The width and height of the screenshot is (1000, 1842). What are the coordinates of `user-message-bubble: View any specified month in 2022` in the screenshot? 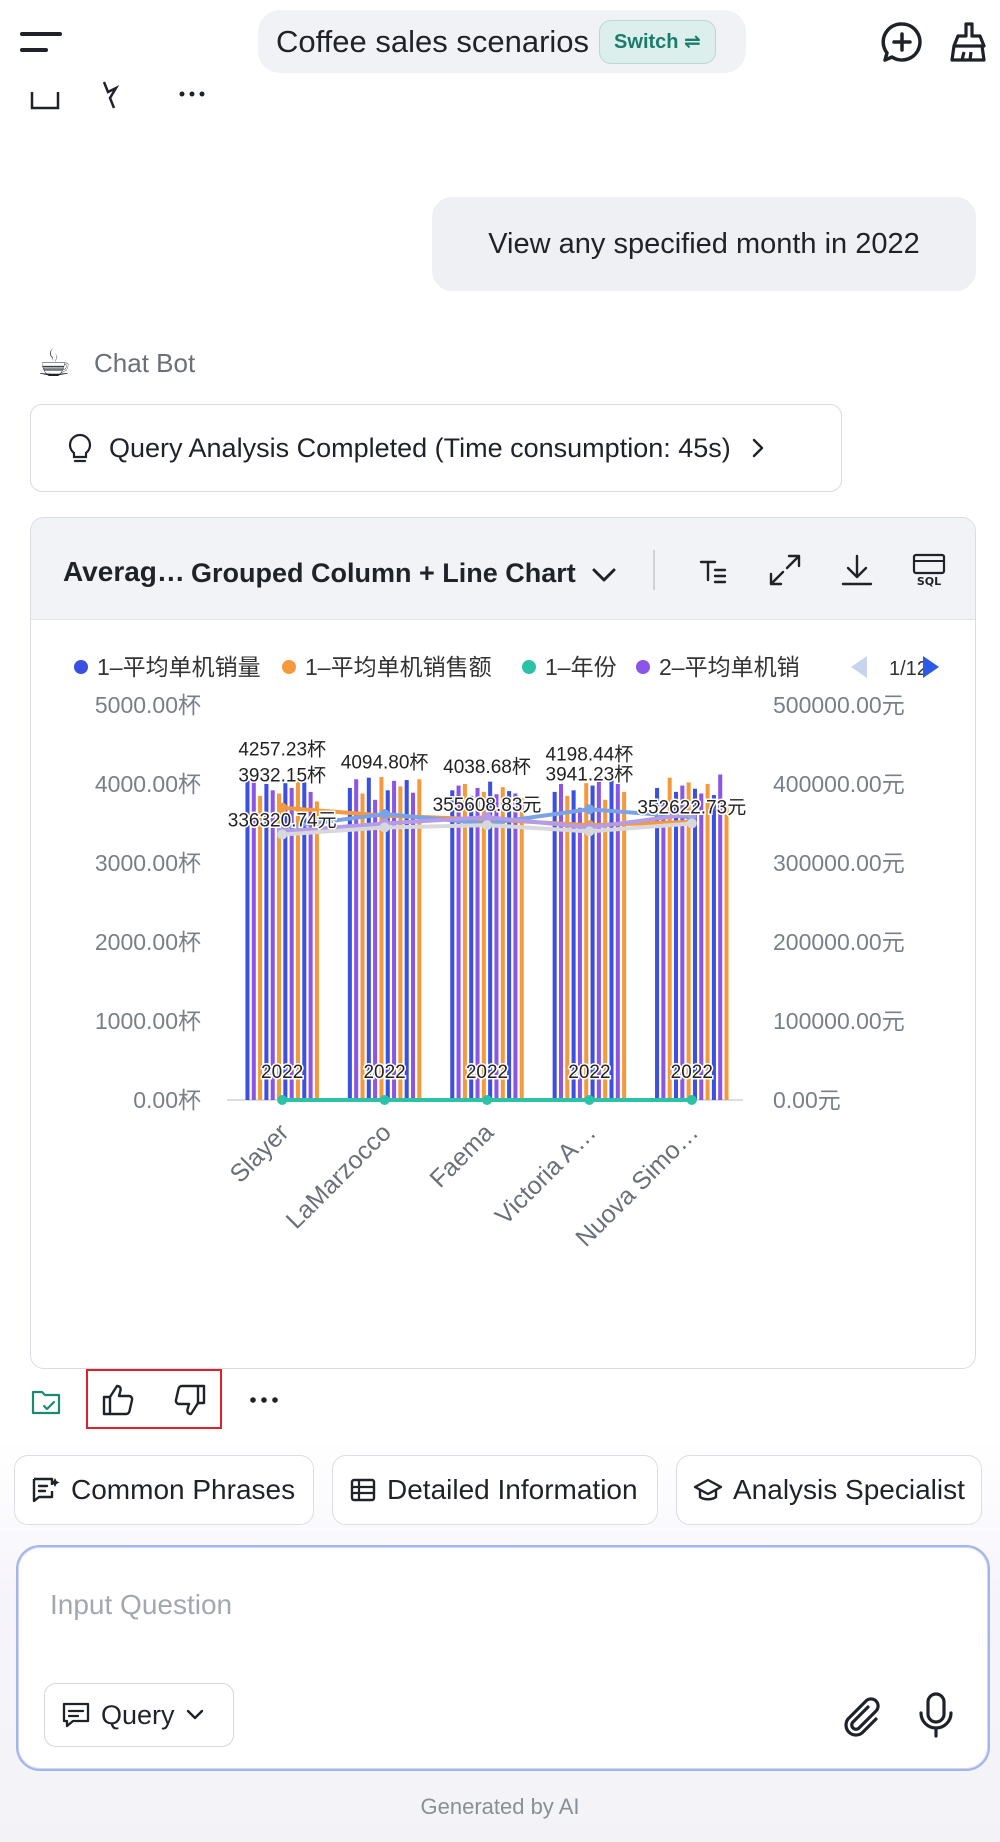 It's located at (704, 244).